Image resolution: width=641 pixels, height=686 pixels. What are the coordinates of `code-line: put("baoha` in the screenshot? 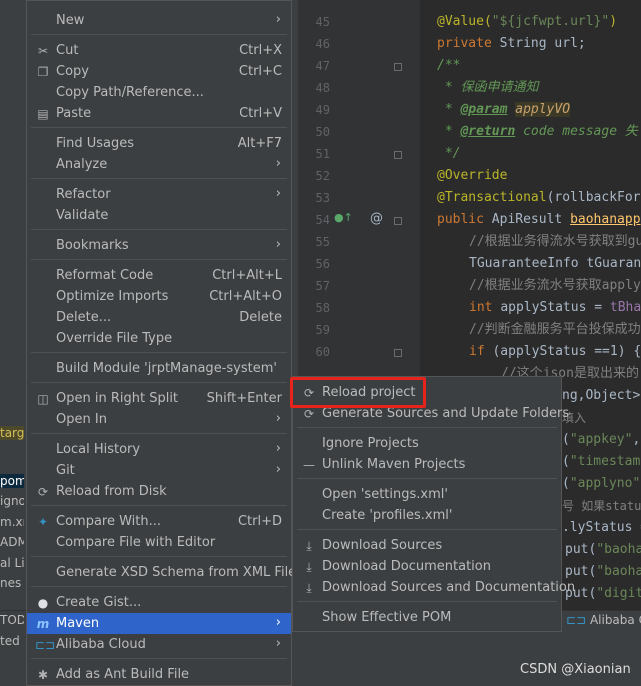 It's located at (603, 571).